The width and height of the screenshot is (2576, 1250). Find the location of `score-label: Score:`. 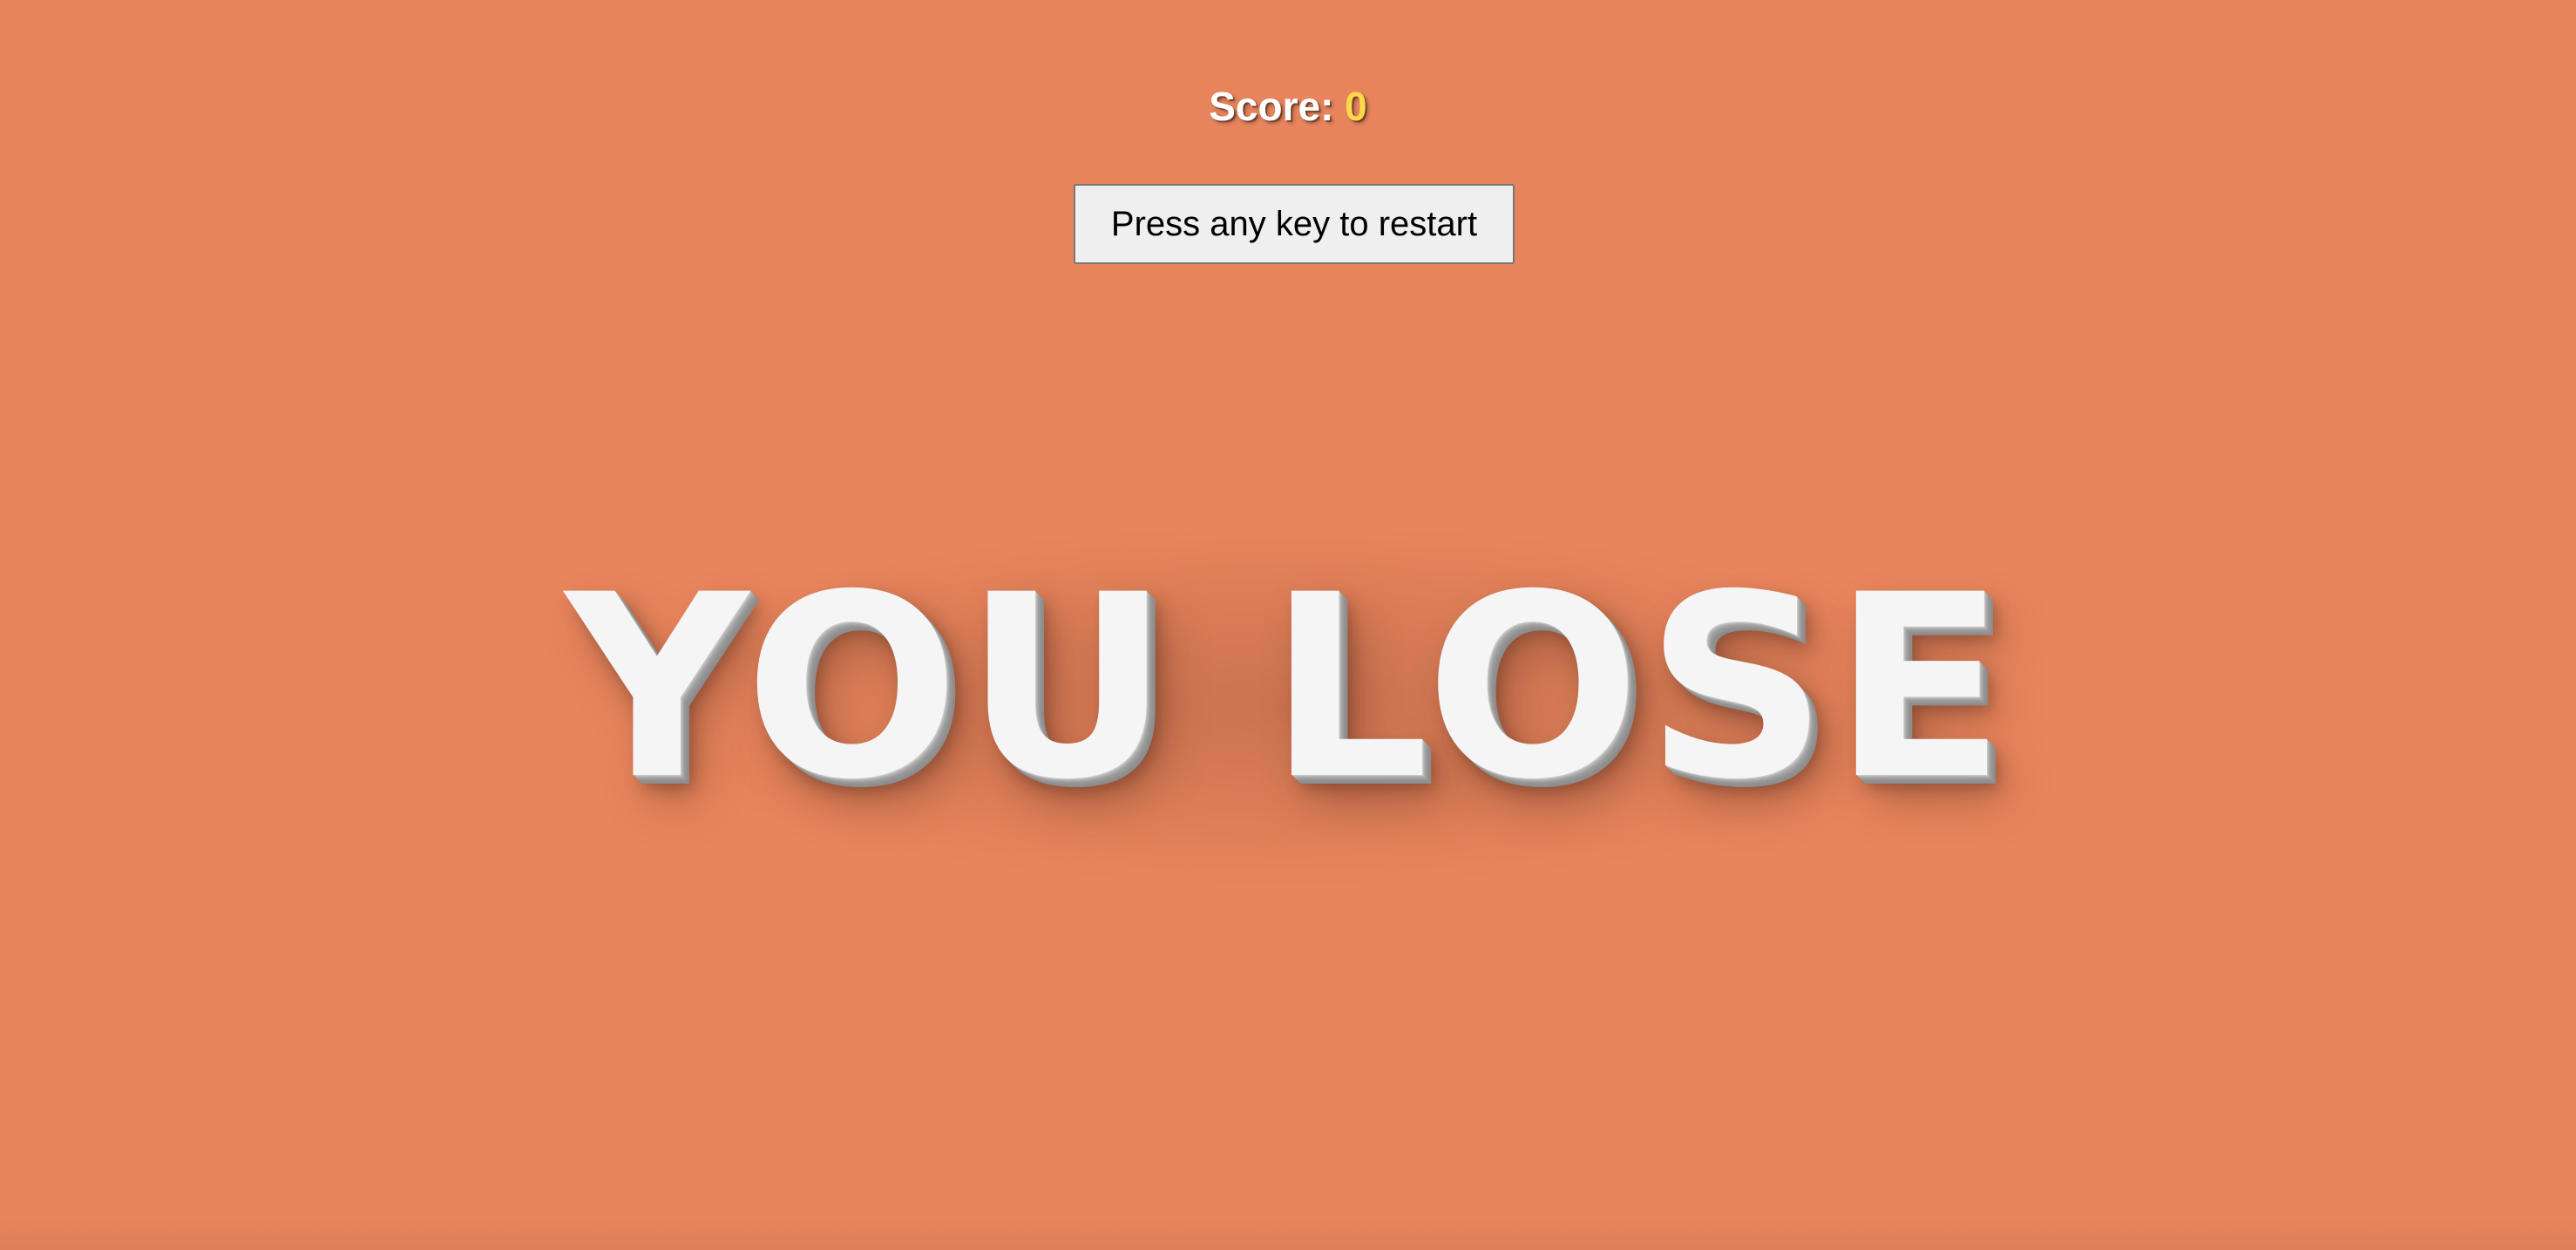

score-label: Score: is located at coordinates (1271, 106).